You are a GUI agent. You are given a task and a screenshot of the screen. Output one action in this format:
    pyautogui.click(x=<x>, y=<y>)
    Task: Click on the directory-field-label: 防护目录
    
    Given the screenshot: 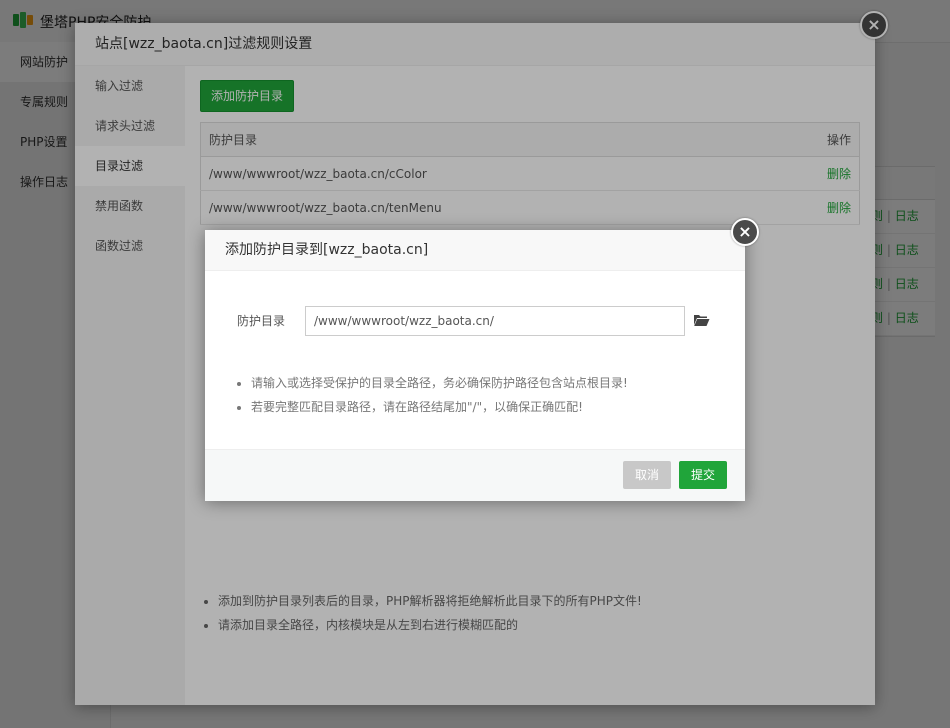 What is the action you would take?
    pyautogui.click(x=261, y=321)
    